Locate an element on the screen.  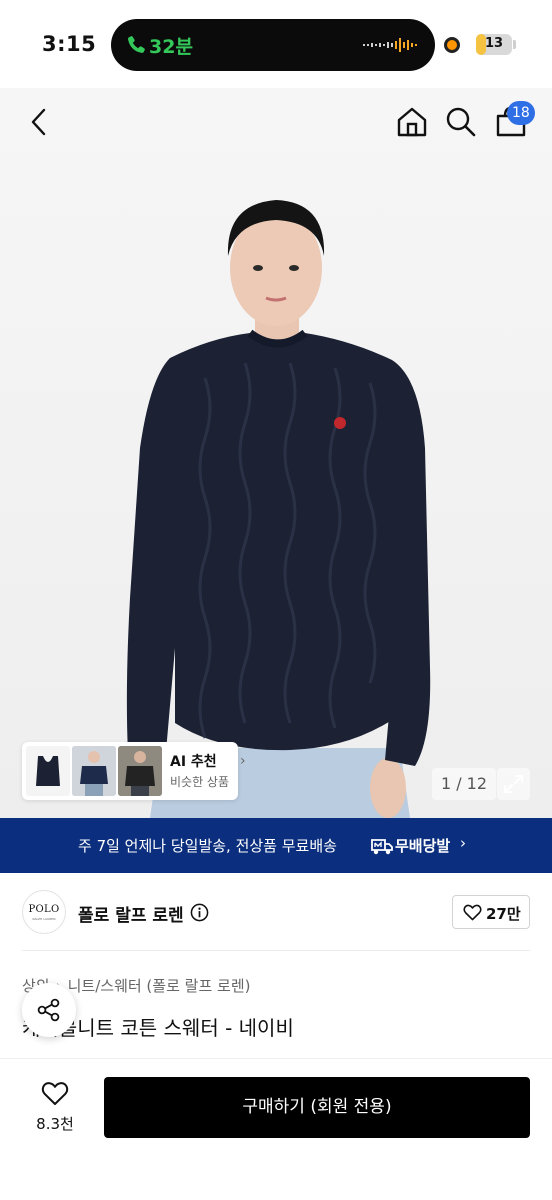
search-icon is located at coordinates (461, 122).